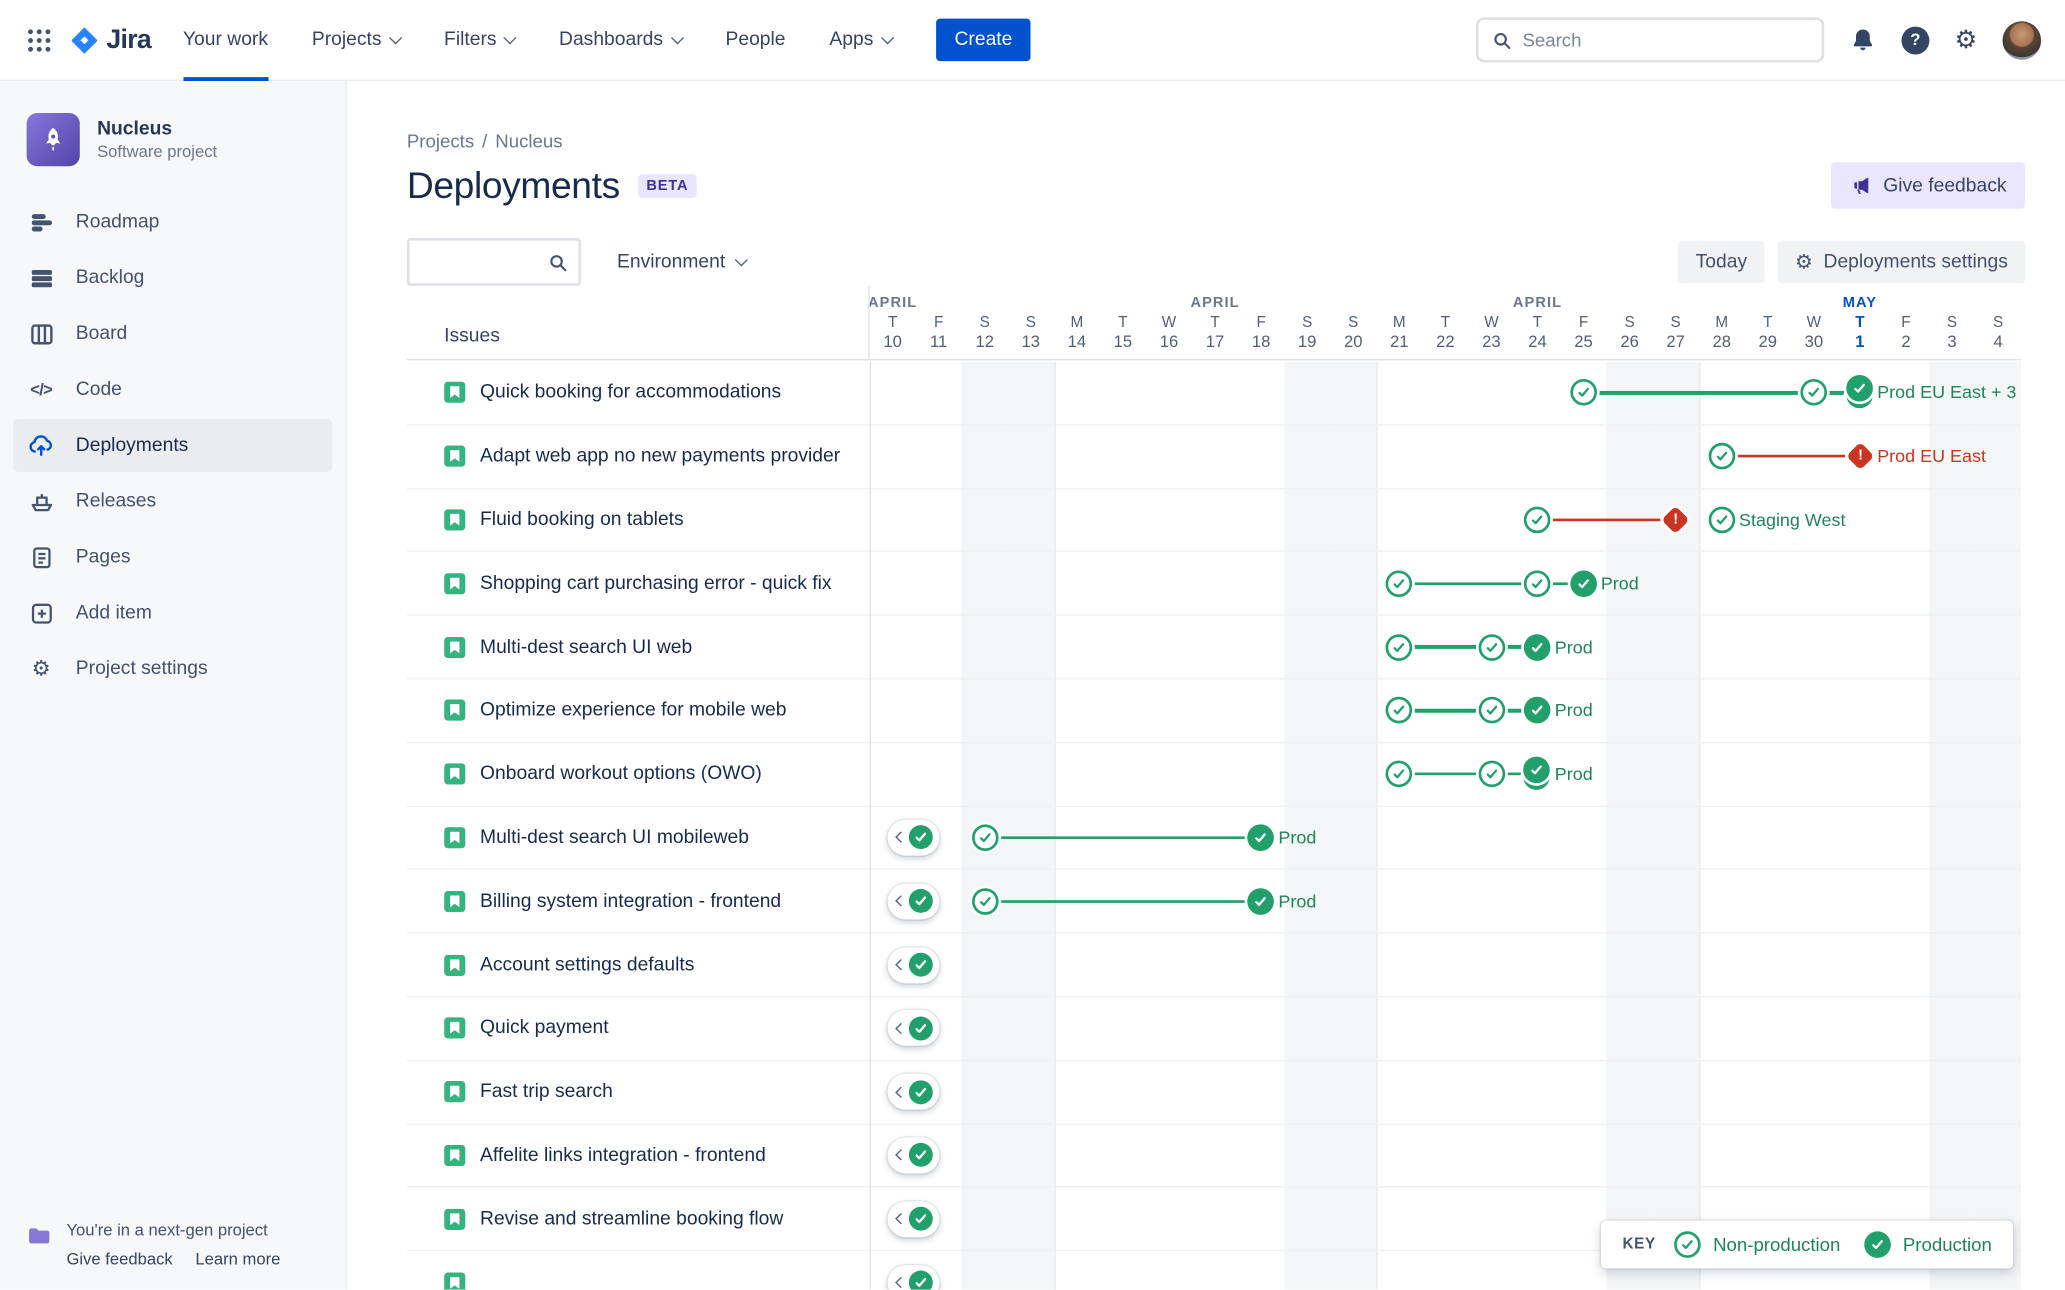  I want to click on sidebar-item-deployments: Deployments, so click(173, 445).